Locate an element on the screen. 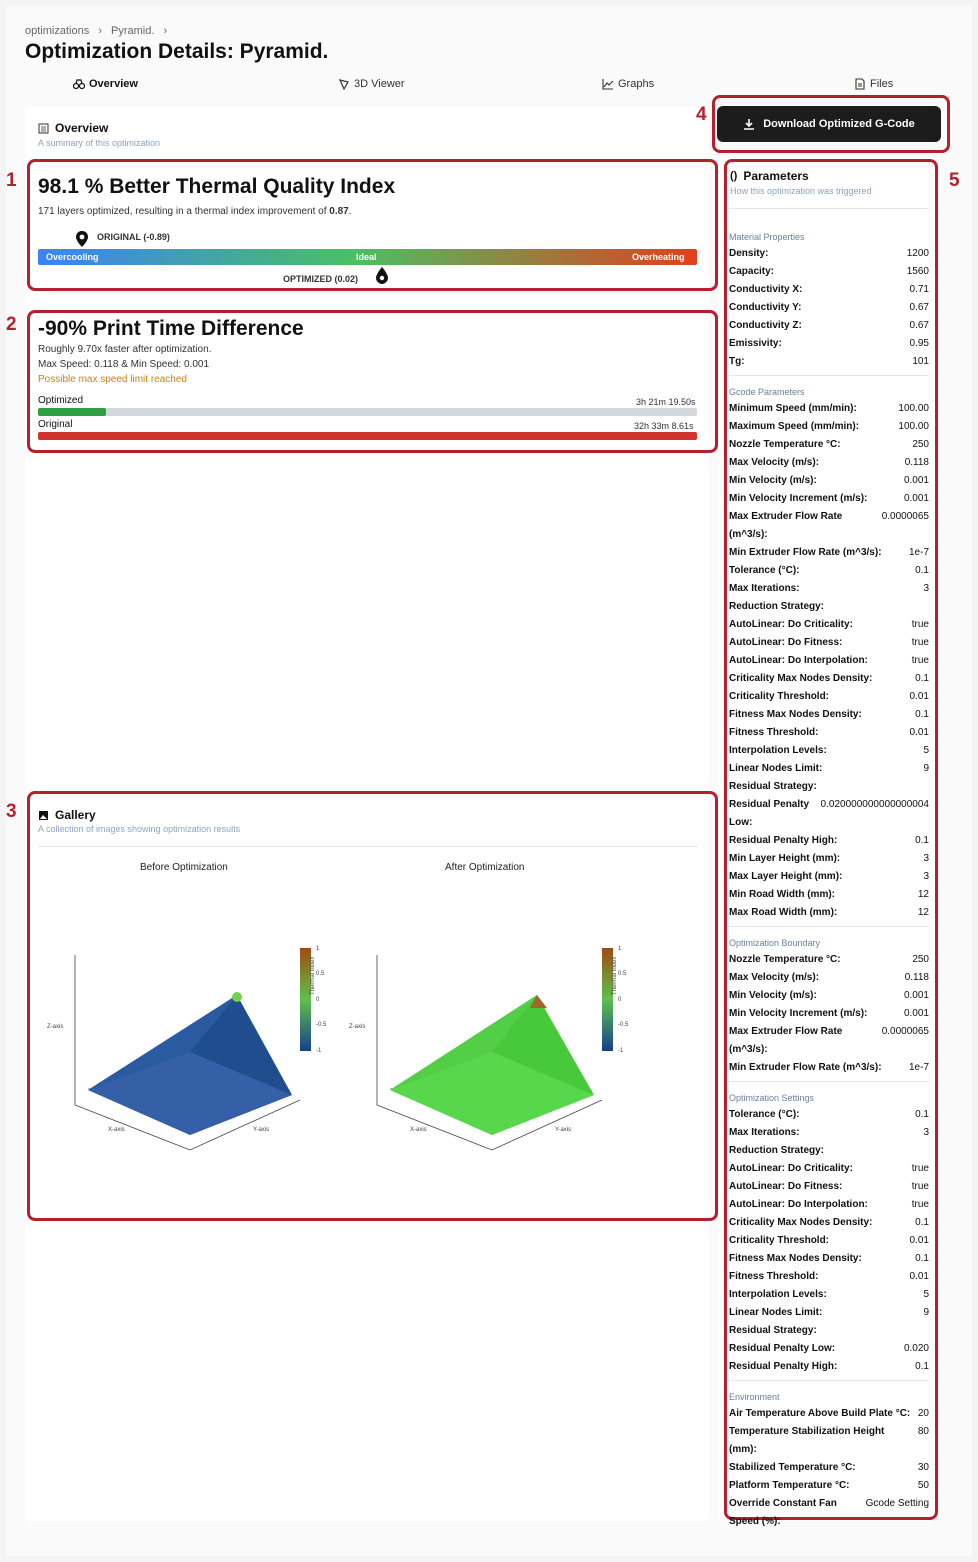 The width and height of the screenshot is (978, 1562). parameter-value: 0.67 is located at coordinates (919, 325).